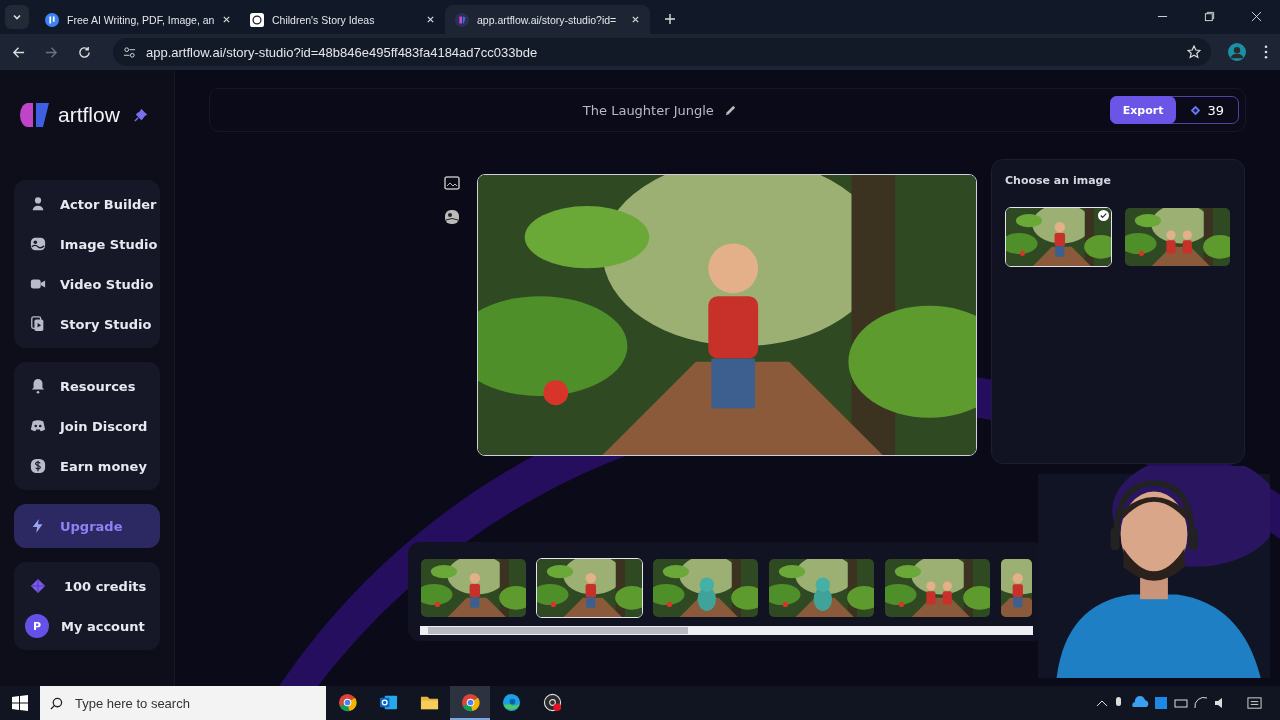 Image resolution: width=1280 pixels, height=720 pixels. Describe the element at coordinates (52, 19) in the screenshot. I see `app-icon` at that location.